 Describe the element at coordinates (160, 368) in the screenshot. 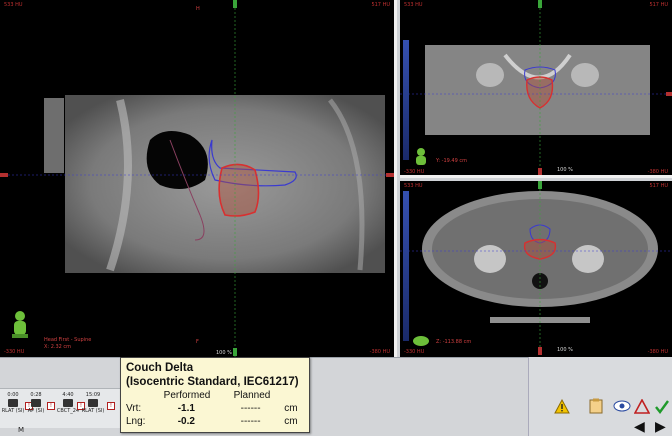

I see `tooltip-title: Couch Delta` at that location.